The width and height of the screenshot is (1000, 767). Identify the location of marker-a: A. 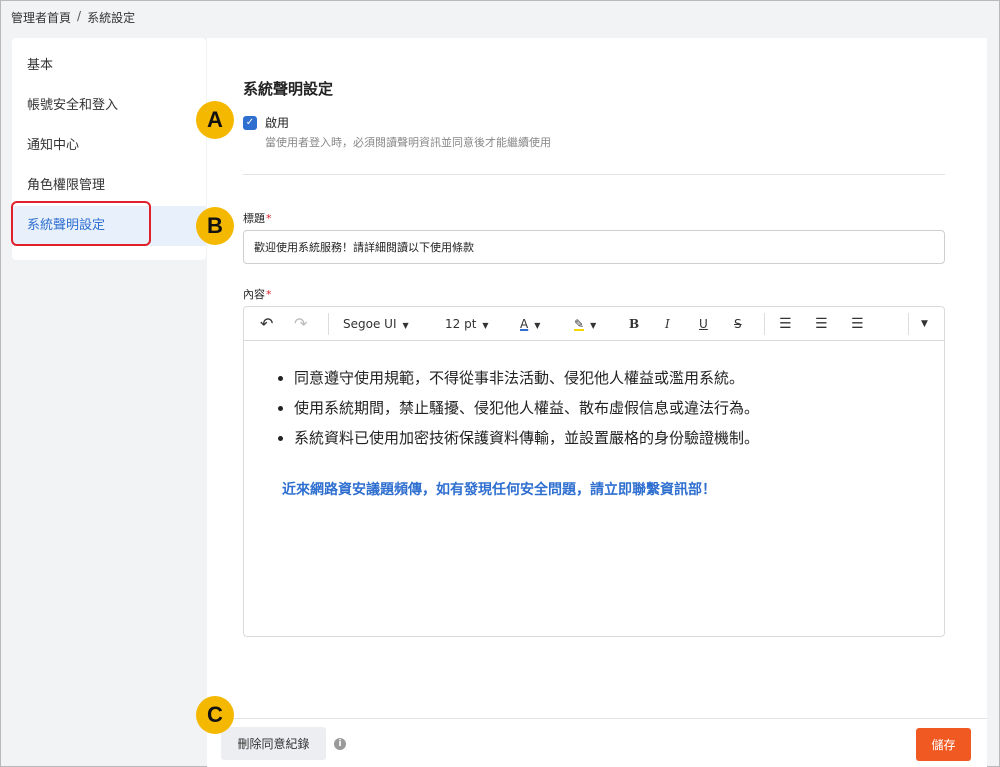
(215, 120).